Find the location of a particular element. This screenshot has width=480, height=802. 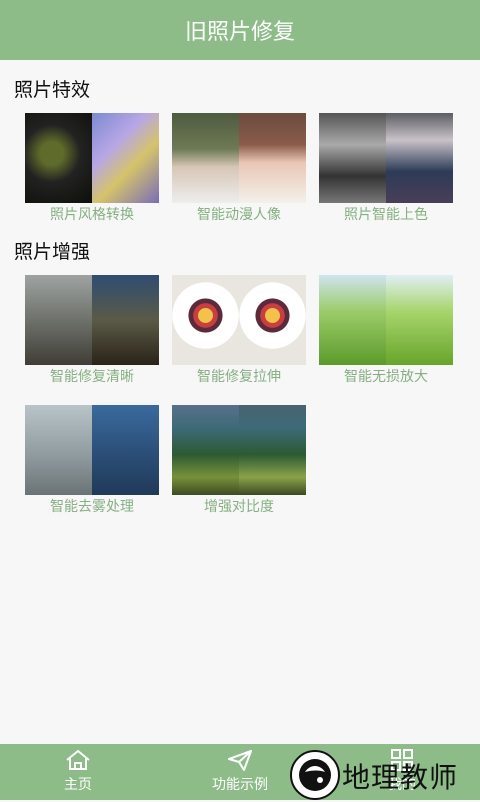

feature-anime-portrait: 智能动漫人像 is located at coordinates (239, 169).